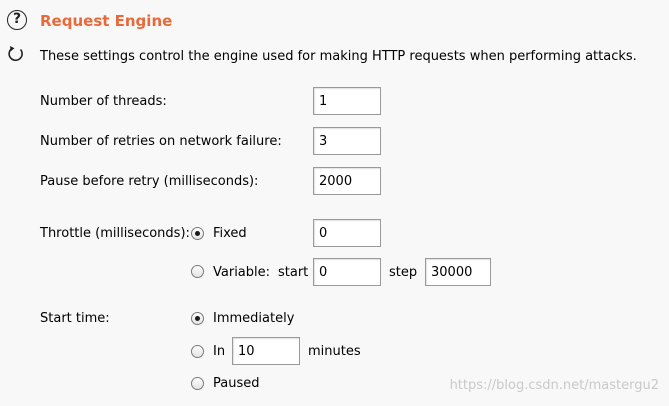 This screenshot has width=669, height=406. Describe the element at coordinates (266, 351) in the screenshot. I see `start-in-minutes-input` at that location.